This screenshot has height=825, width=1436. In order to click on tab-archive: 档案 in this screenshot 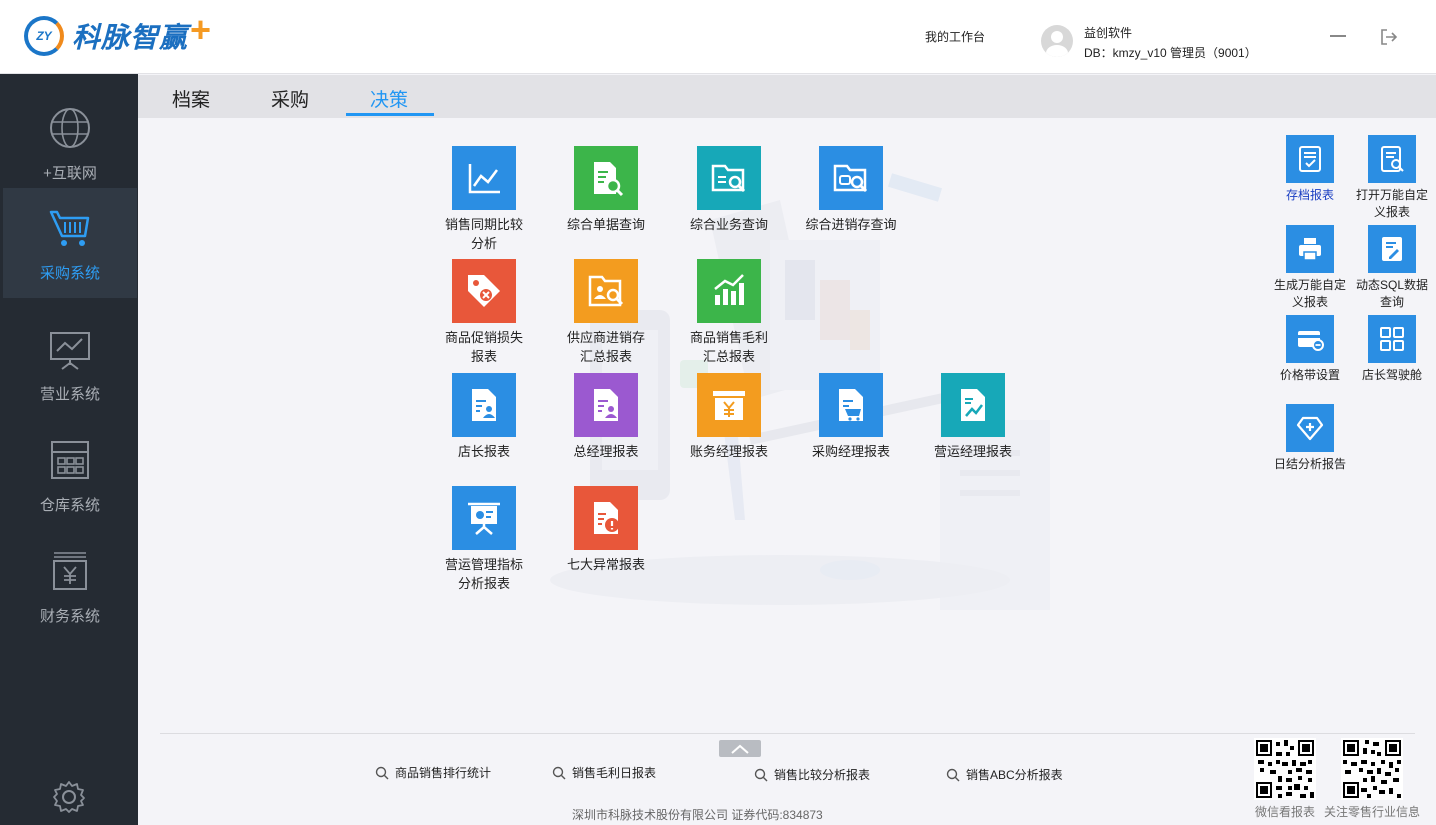, I will do `click(191, 98)`.